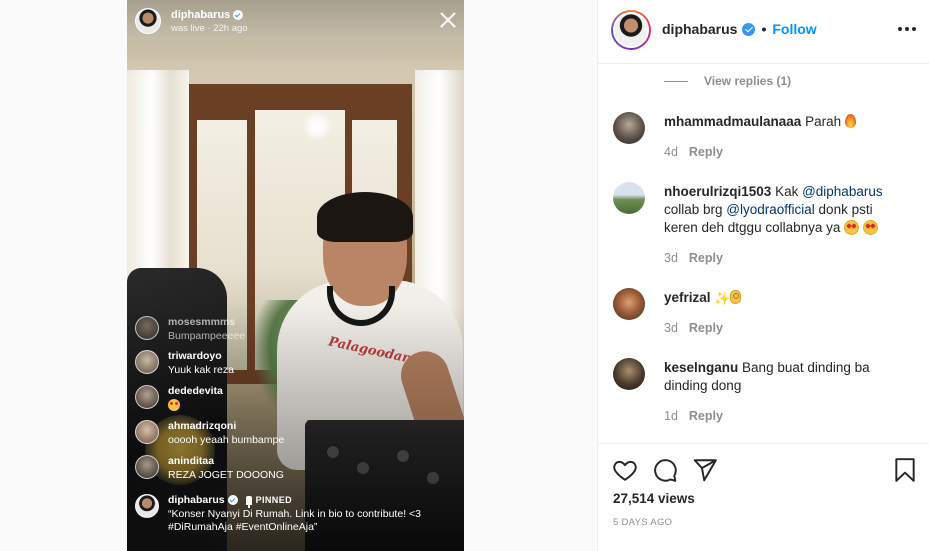 Image resolution: width=929 pixels, height=551 pixels. I want to click on pin-icon, so click(248, 501).